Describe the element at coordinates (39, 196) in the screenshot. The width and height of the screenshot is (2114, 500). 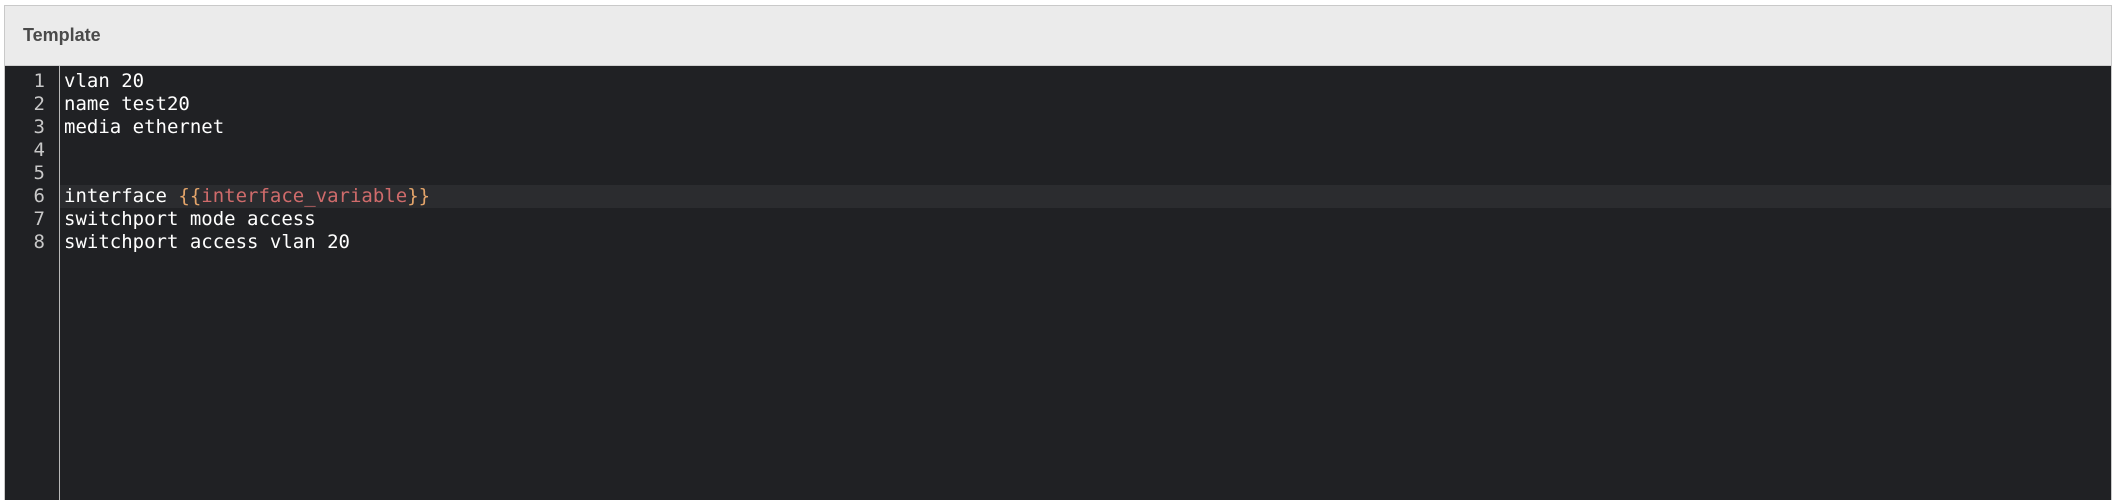
I see `line-number: 6` at that location.